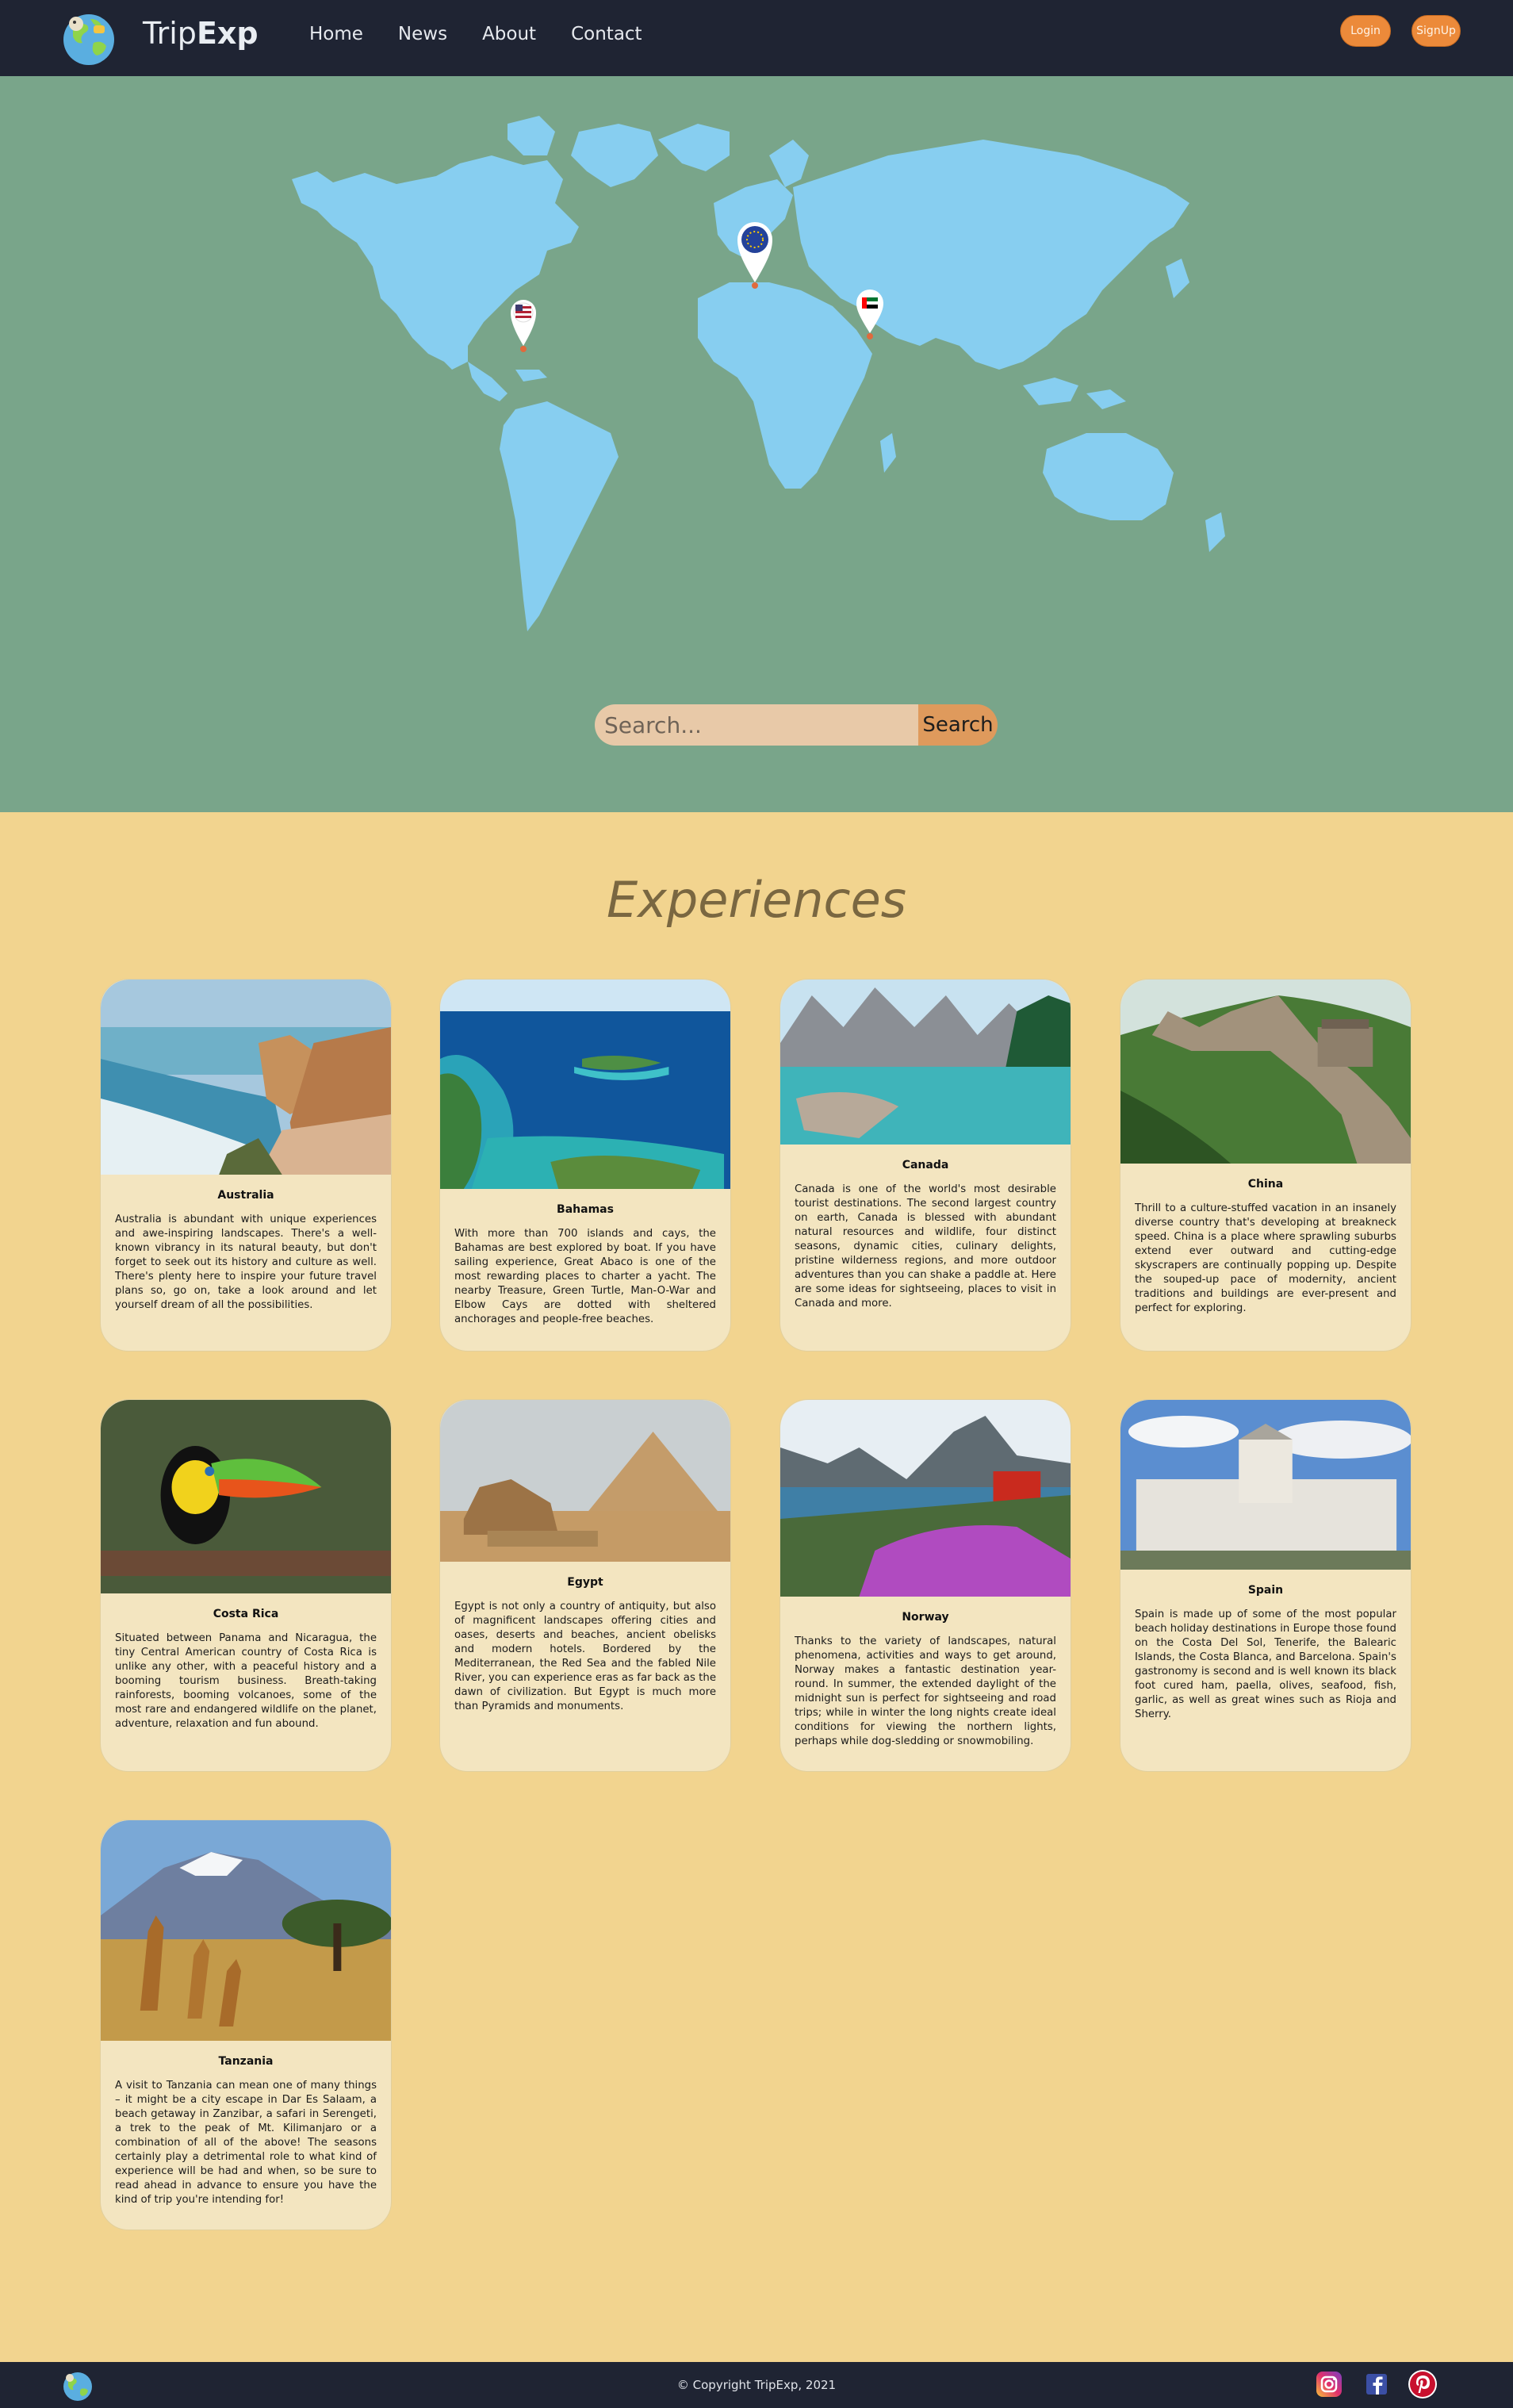  Describe the element at coordinates (246, 2061) in the screenshot. I see `card-title: Tanzania` at that location.